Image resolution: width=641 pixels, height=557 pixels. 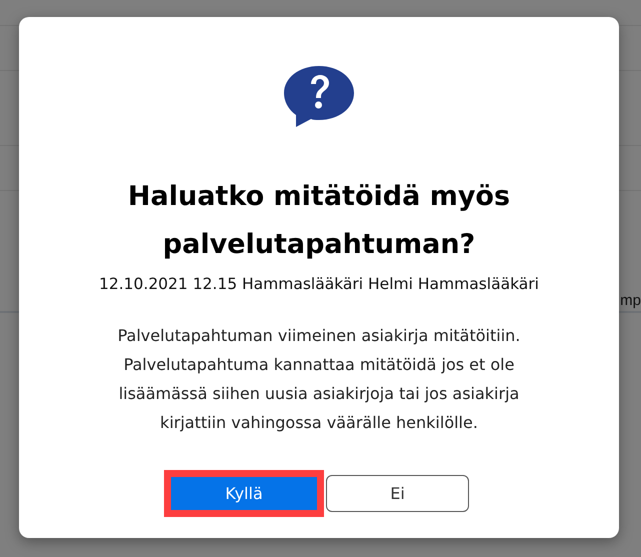 I want to click on dialog-title: Haluatko mitätöidä myös palvelutapahtuman?, so click(x=319, y=221).